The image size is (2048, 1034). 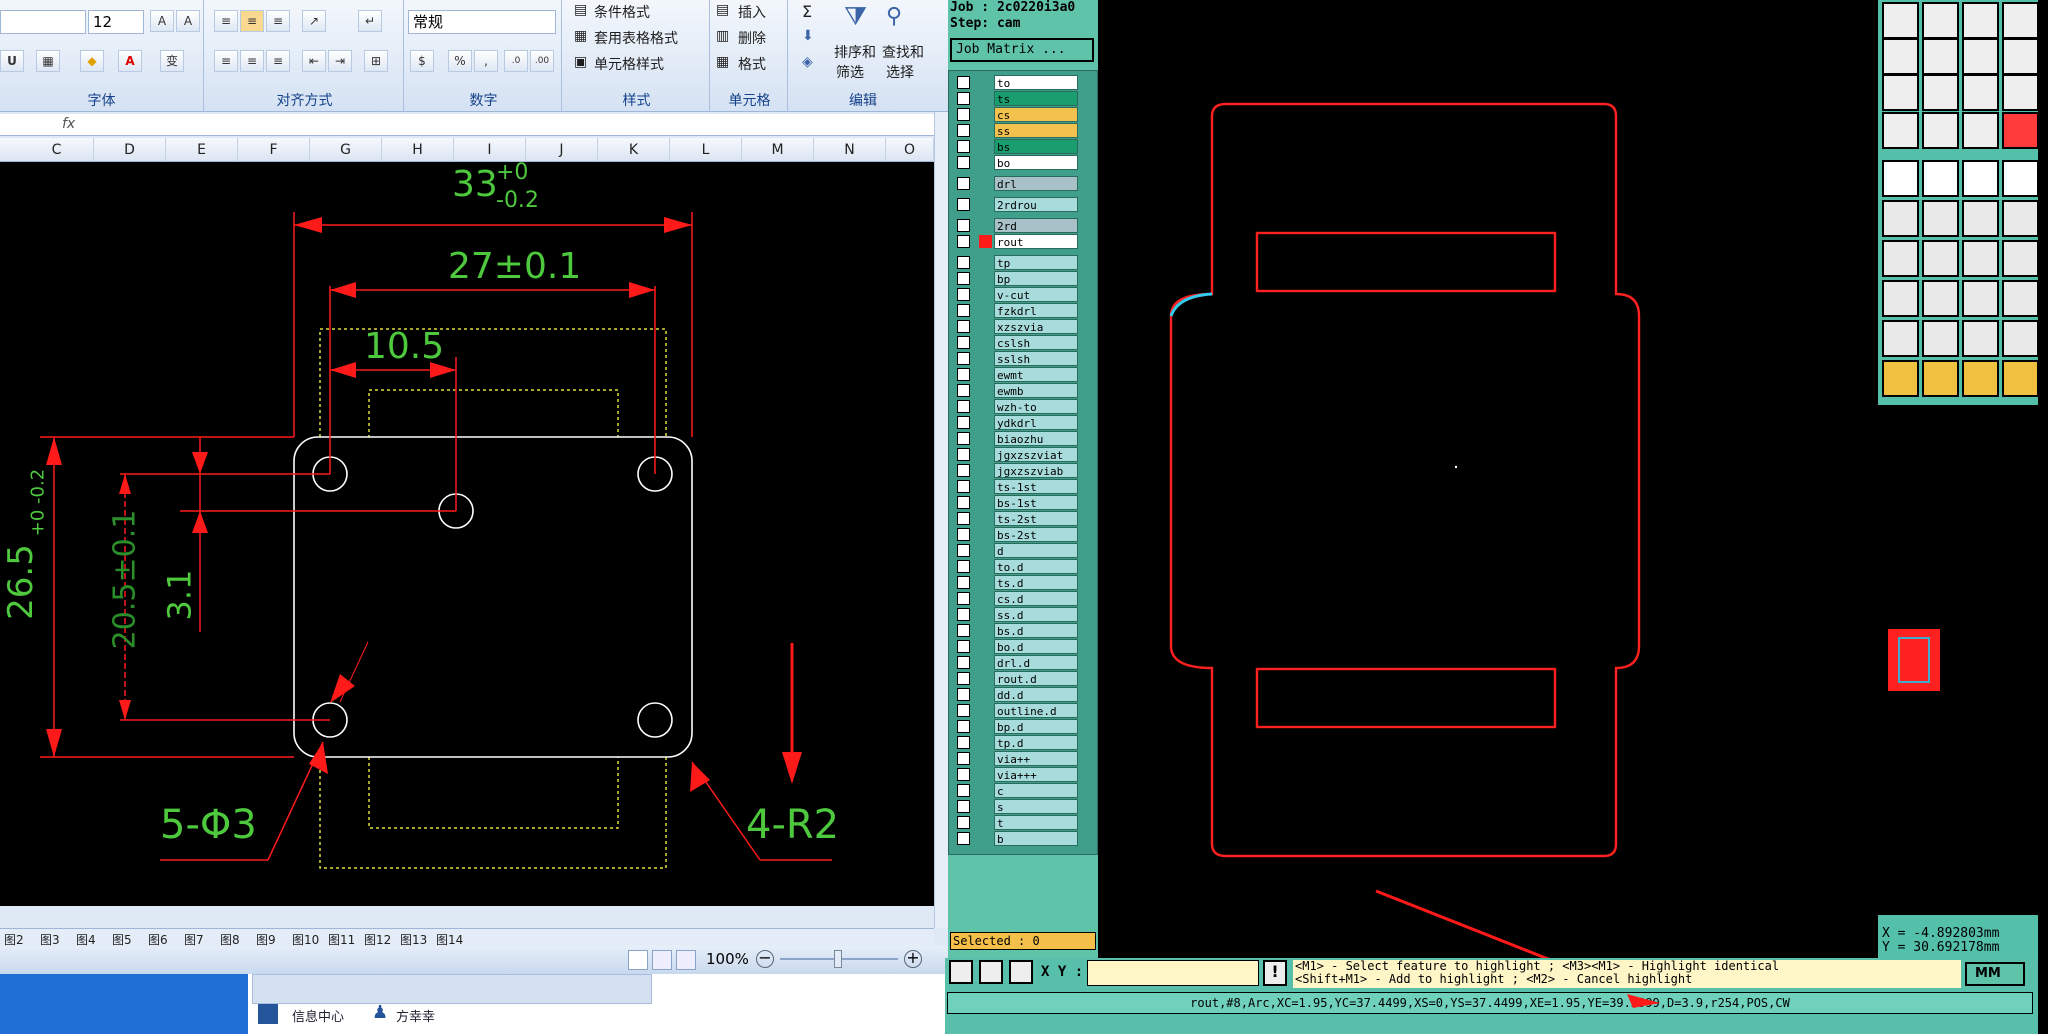 I want to click on cond-format-button: 条件格式, so click(x=622, y=12).